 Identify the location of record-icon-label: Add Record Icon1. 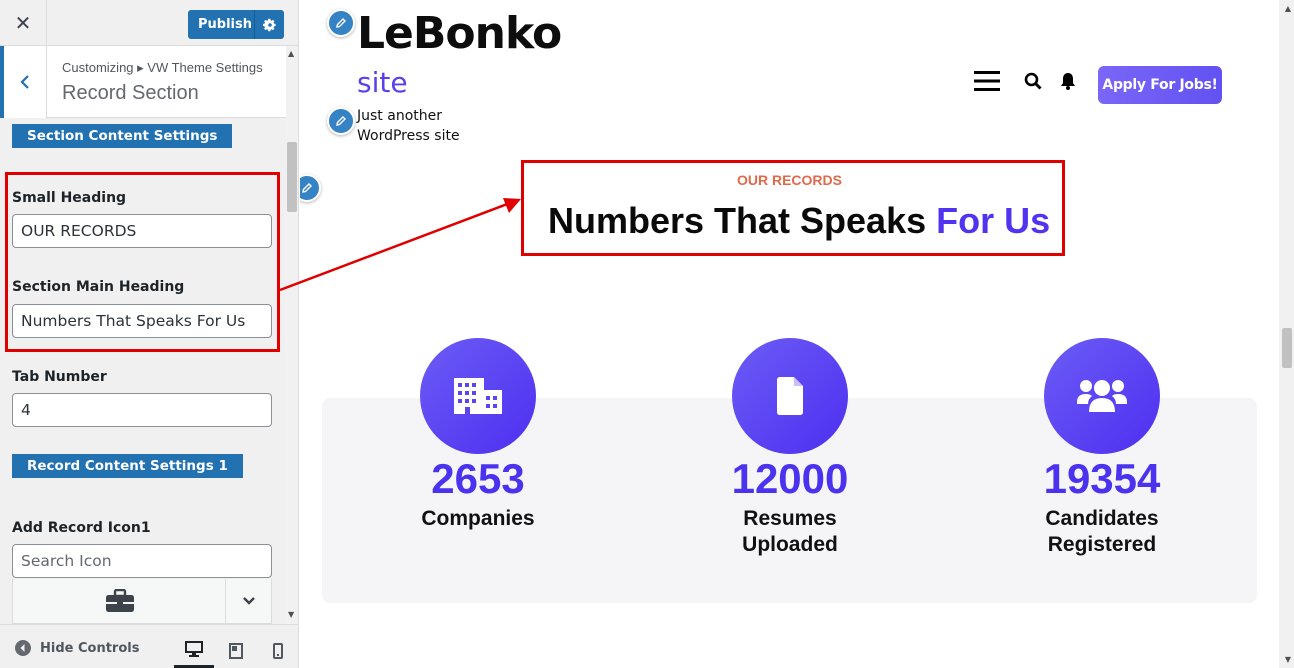
(81, 528).